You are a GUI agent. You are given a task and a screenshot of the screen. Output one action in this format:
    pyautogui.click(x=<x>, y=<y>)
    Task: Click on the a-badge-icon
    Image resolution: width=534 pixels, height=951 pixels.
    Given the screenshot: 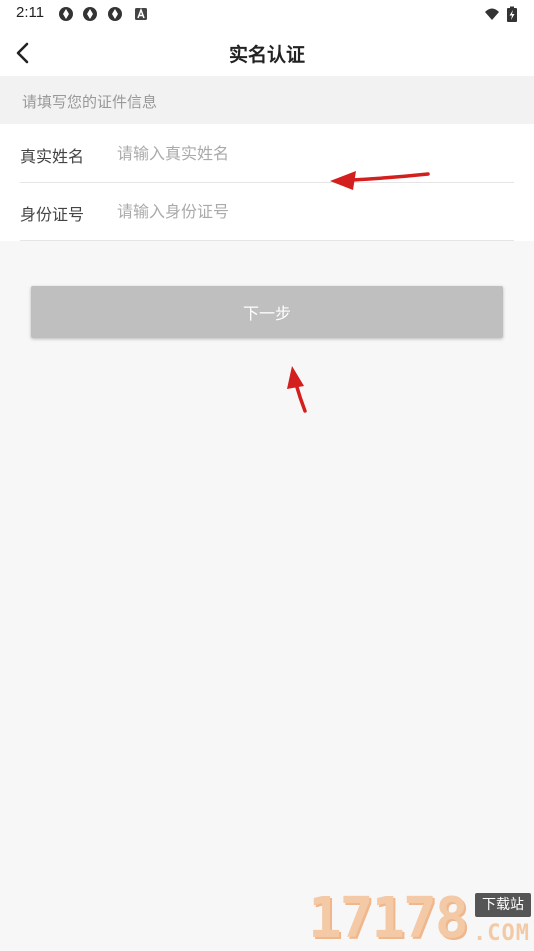 What is the action you would take?
    pyautogui.click(x=141, y=13)
    